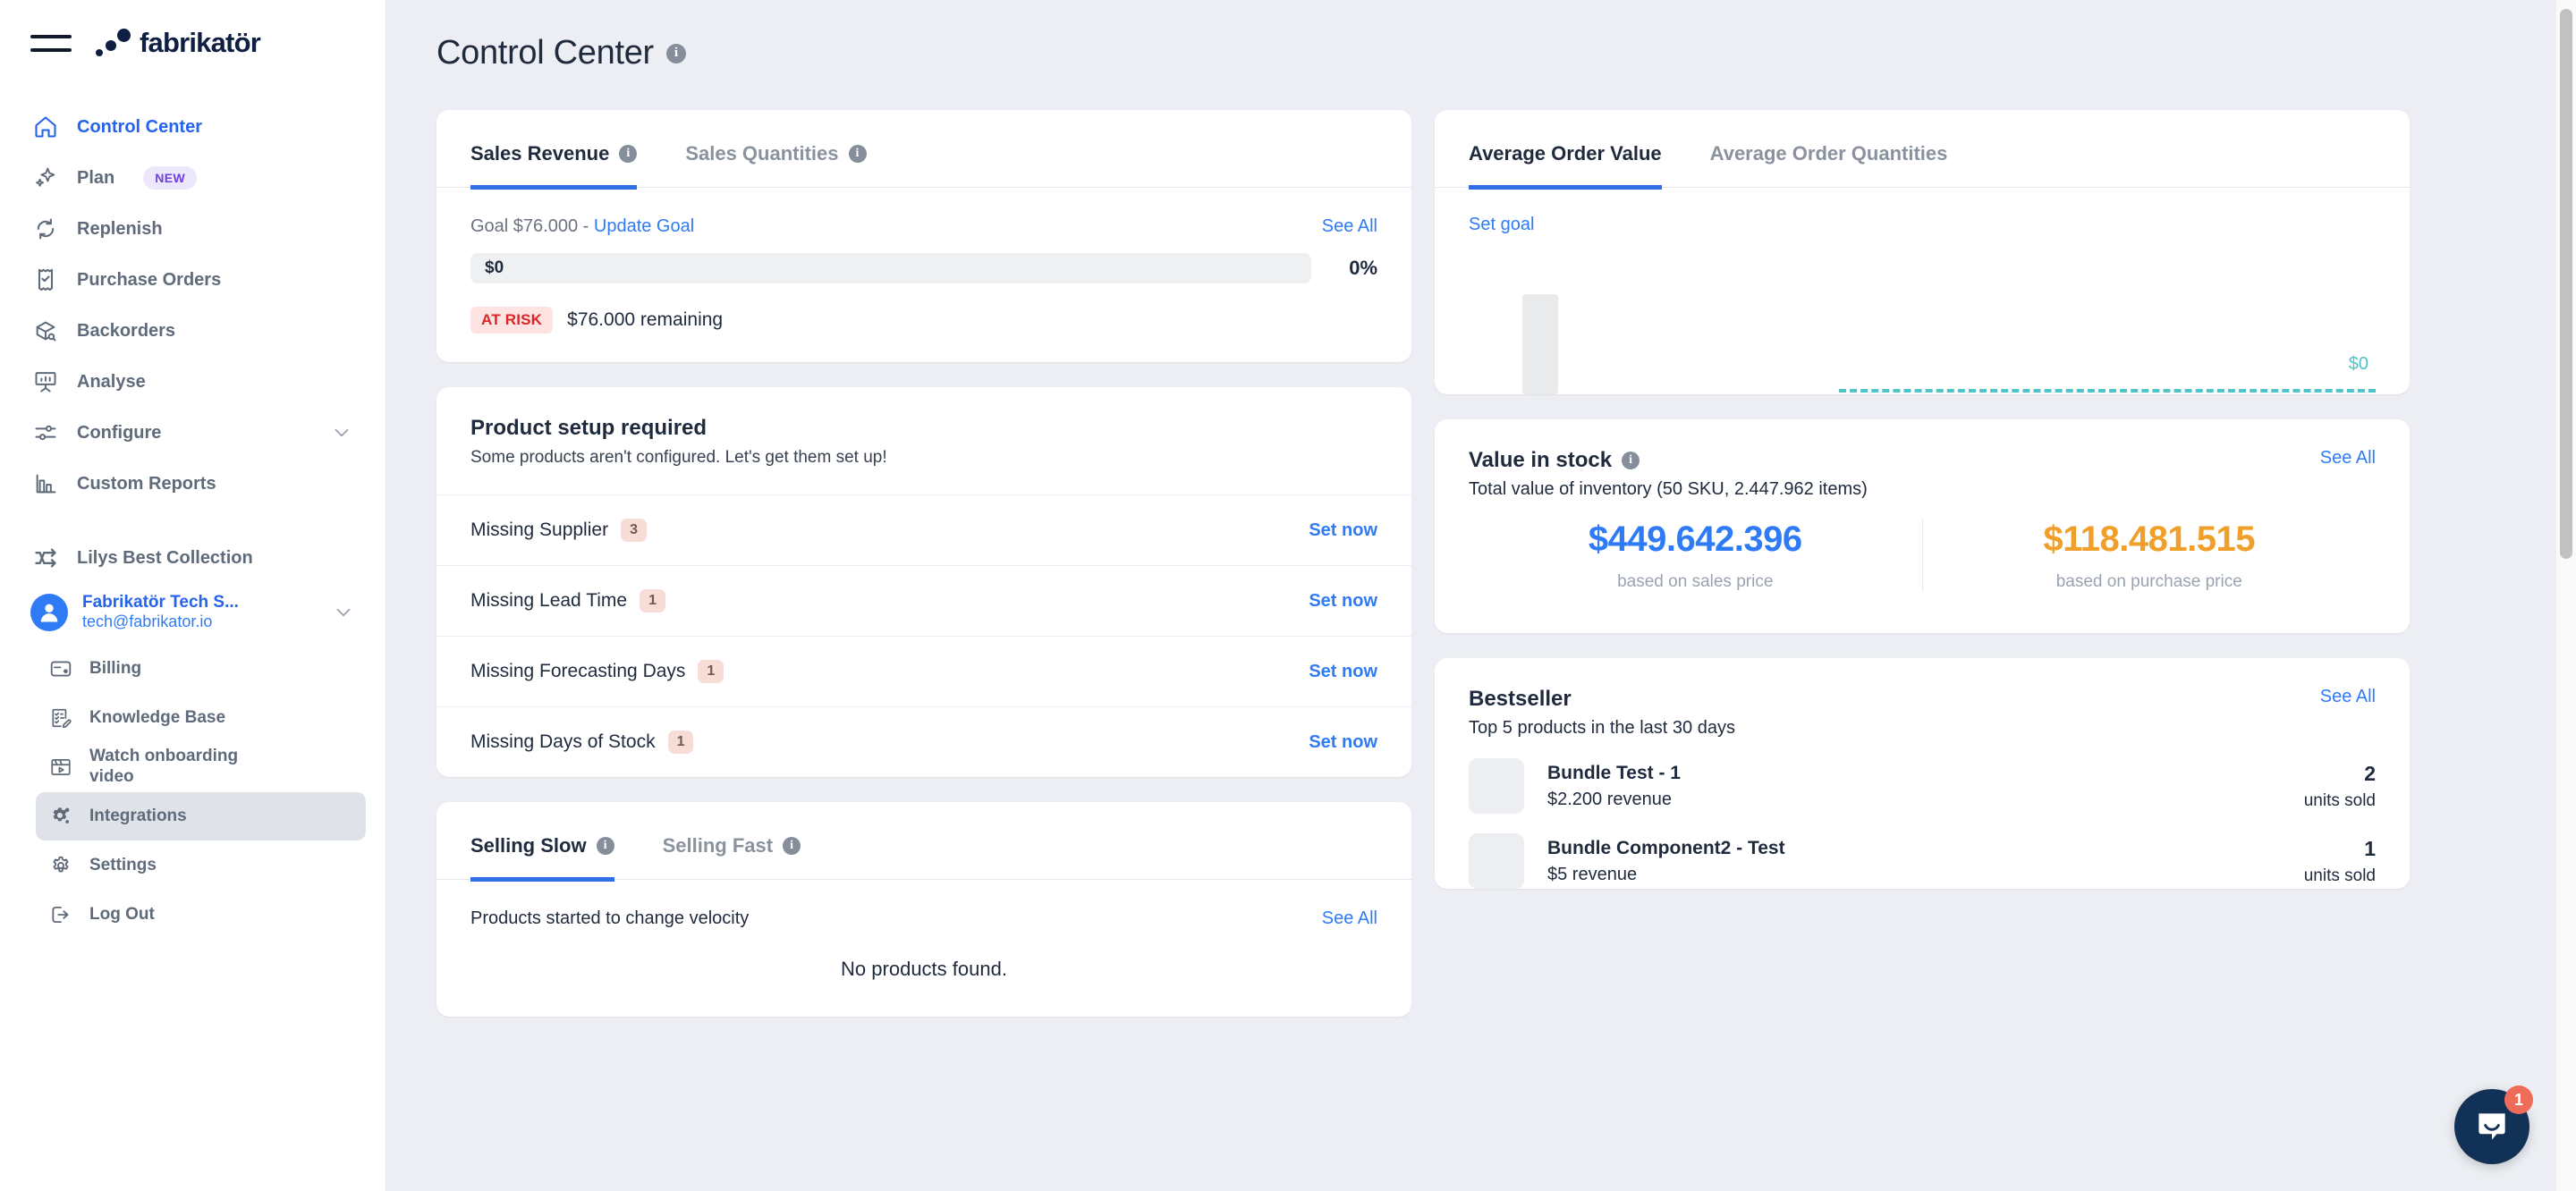  I want to click on sidebar-item-custom-reports: Custom Reports, so click(193, 484).